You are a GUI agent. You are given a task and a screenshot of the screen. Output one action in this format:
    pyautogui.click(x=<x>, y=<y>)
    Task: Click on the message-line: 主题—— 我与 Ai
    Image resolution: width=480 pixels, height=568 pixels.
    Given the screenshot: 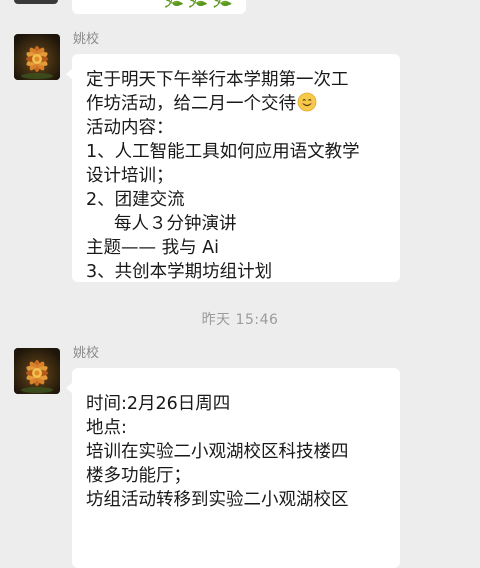 What is the action you would take?
    pyautogui.click(x=152, y=248)
    